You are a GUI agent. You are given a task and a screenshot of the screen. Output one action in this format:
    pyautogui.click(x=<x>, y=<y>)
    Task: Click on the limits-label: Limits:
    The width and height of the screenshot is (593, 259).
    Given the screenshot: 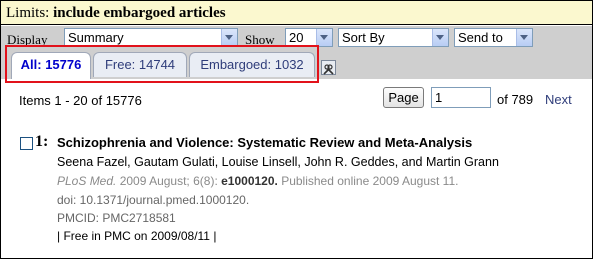 What is the action you would take?
    pyautogui.click(x=28, y=13)
    